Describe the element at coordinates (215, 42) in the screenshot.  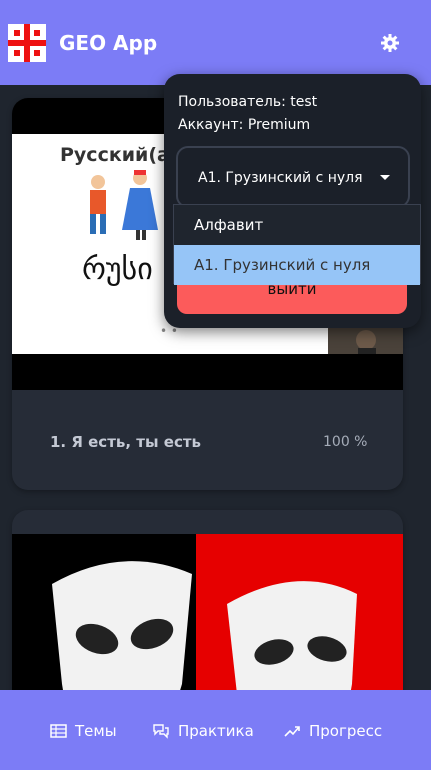
I see `app-header: GEO App` at that location.